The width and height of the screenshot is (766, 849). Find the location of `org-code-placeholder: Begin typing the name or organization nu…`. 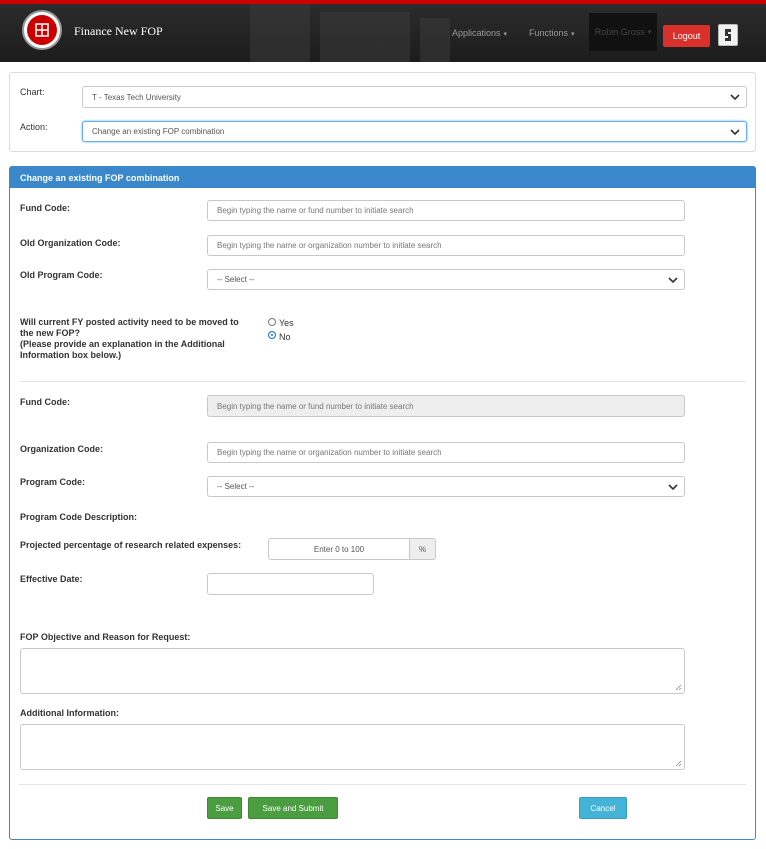

org-code-placeholder: Begin typing the name or organization nu… is located at coordinates (329, 452).